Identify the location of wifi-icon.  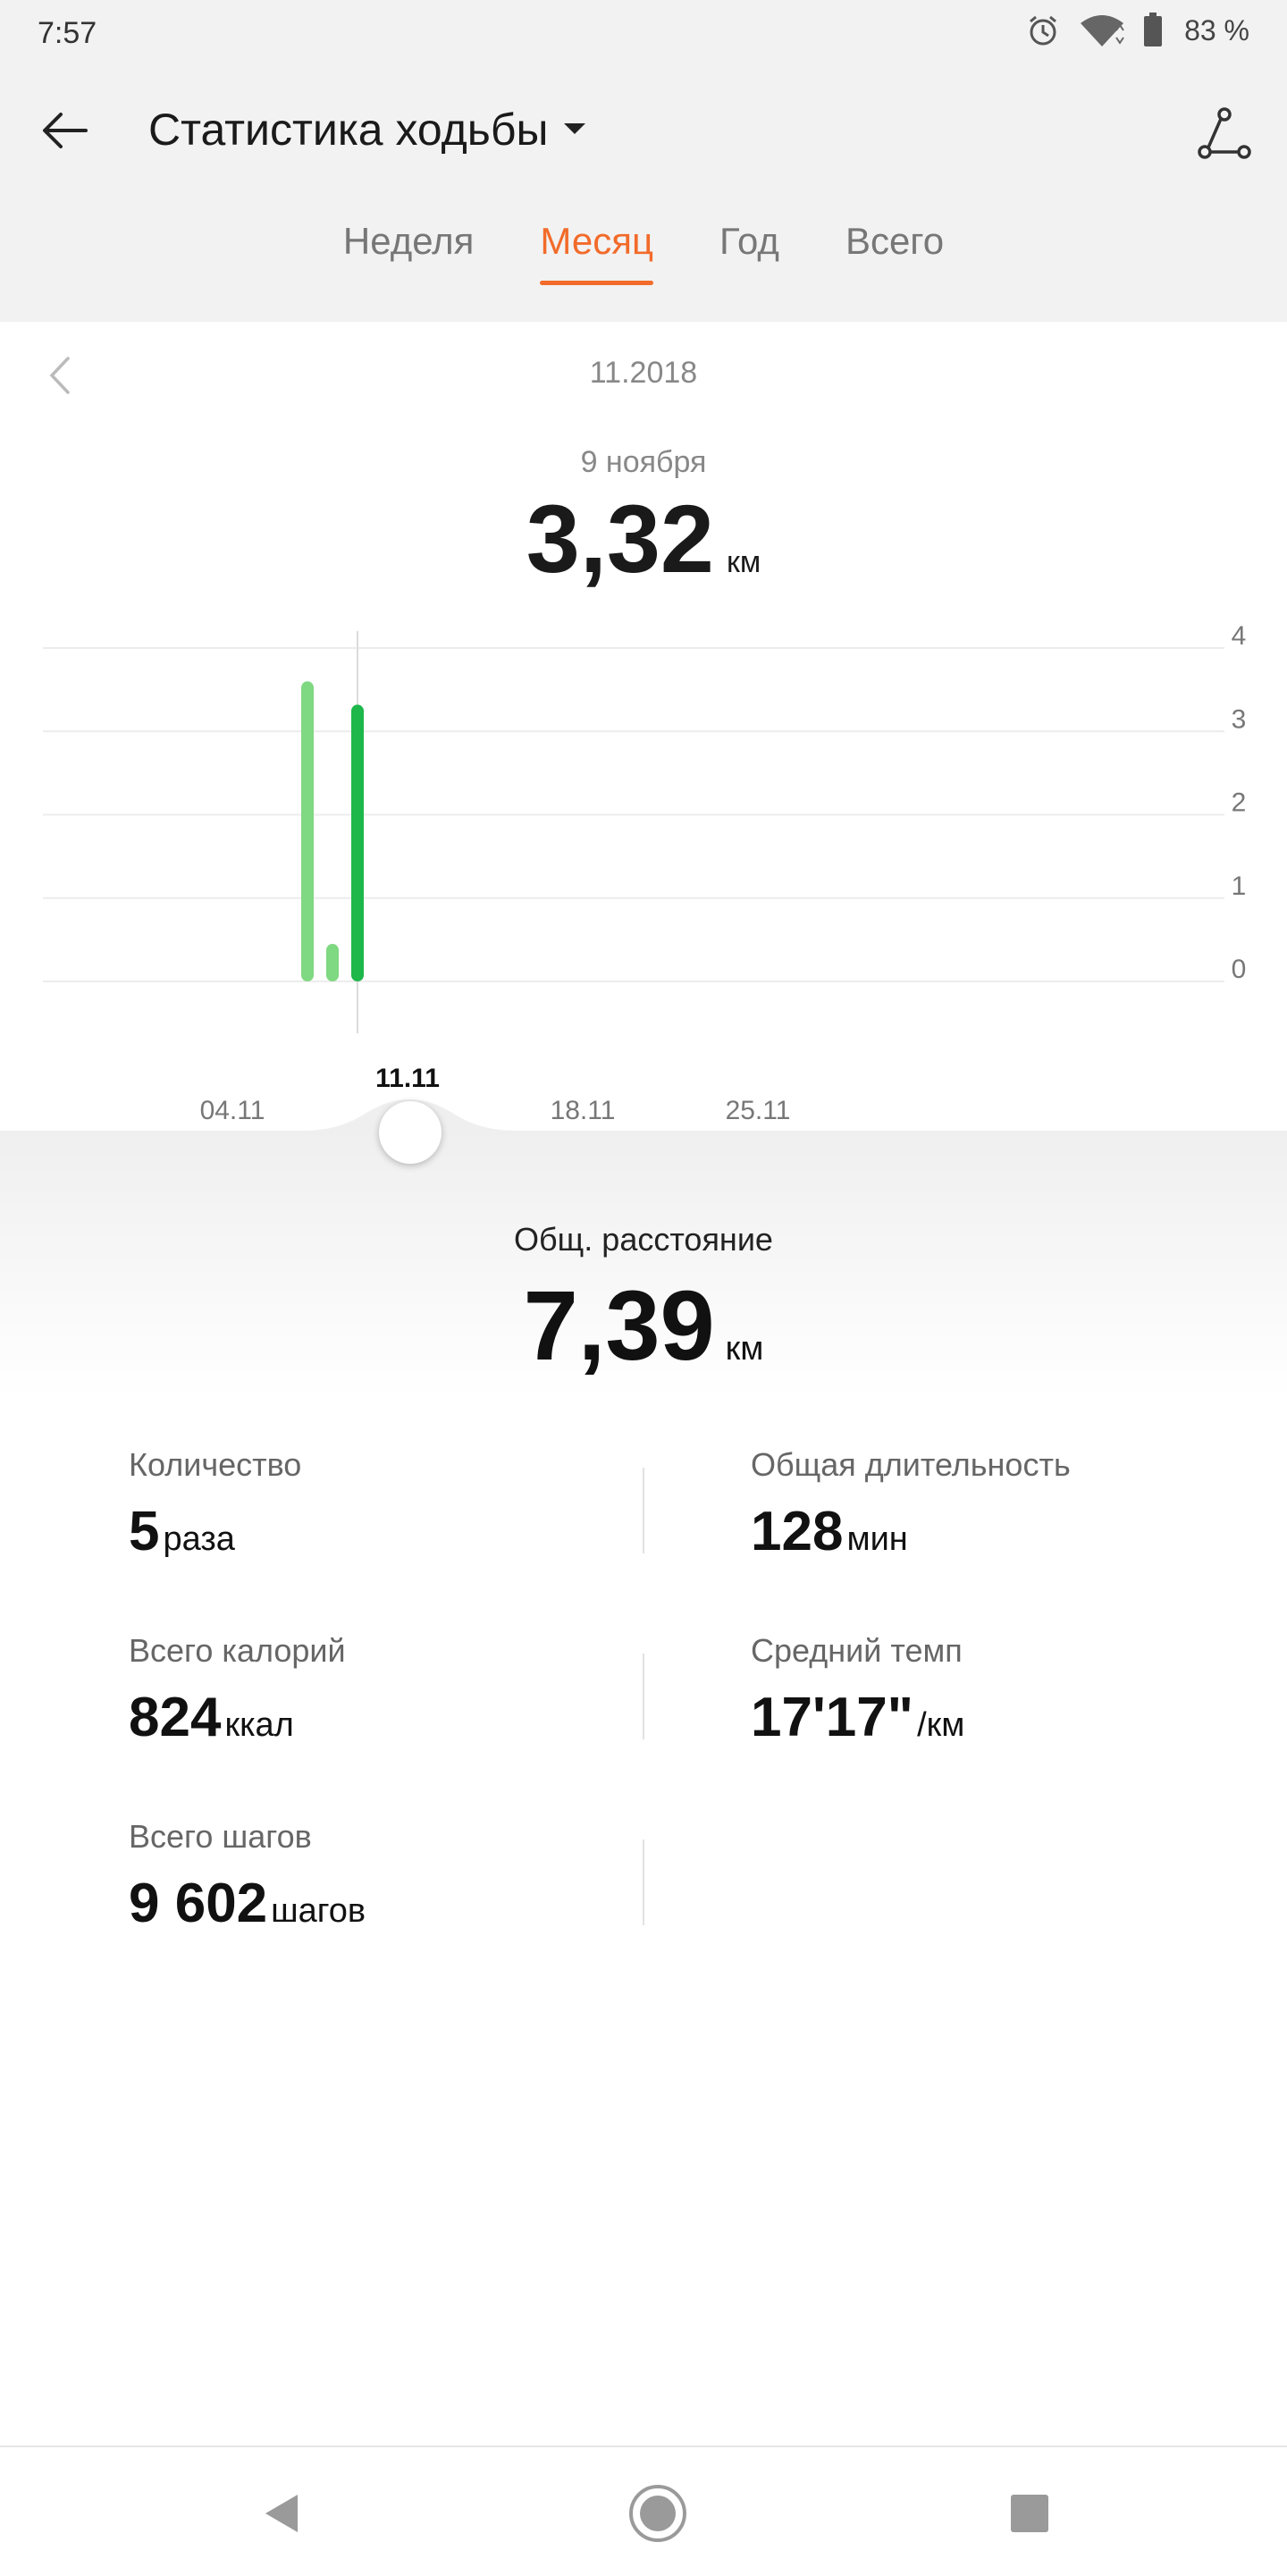
(1102, 31).